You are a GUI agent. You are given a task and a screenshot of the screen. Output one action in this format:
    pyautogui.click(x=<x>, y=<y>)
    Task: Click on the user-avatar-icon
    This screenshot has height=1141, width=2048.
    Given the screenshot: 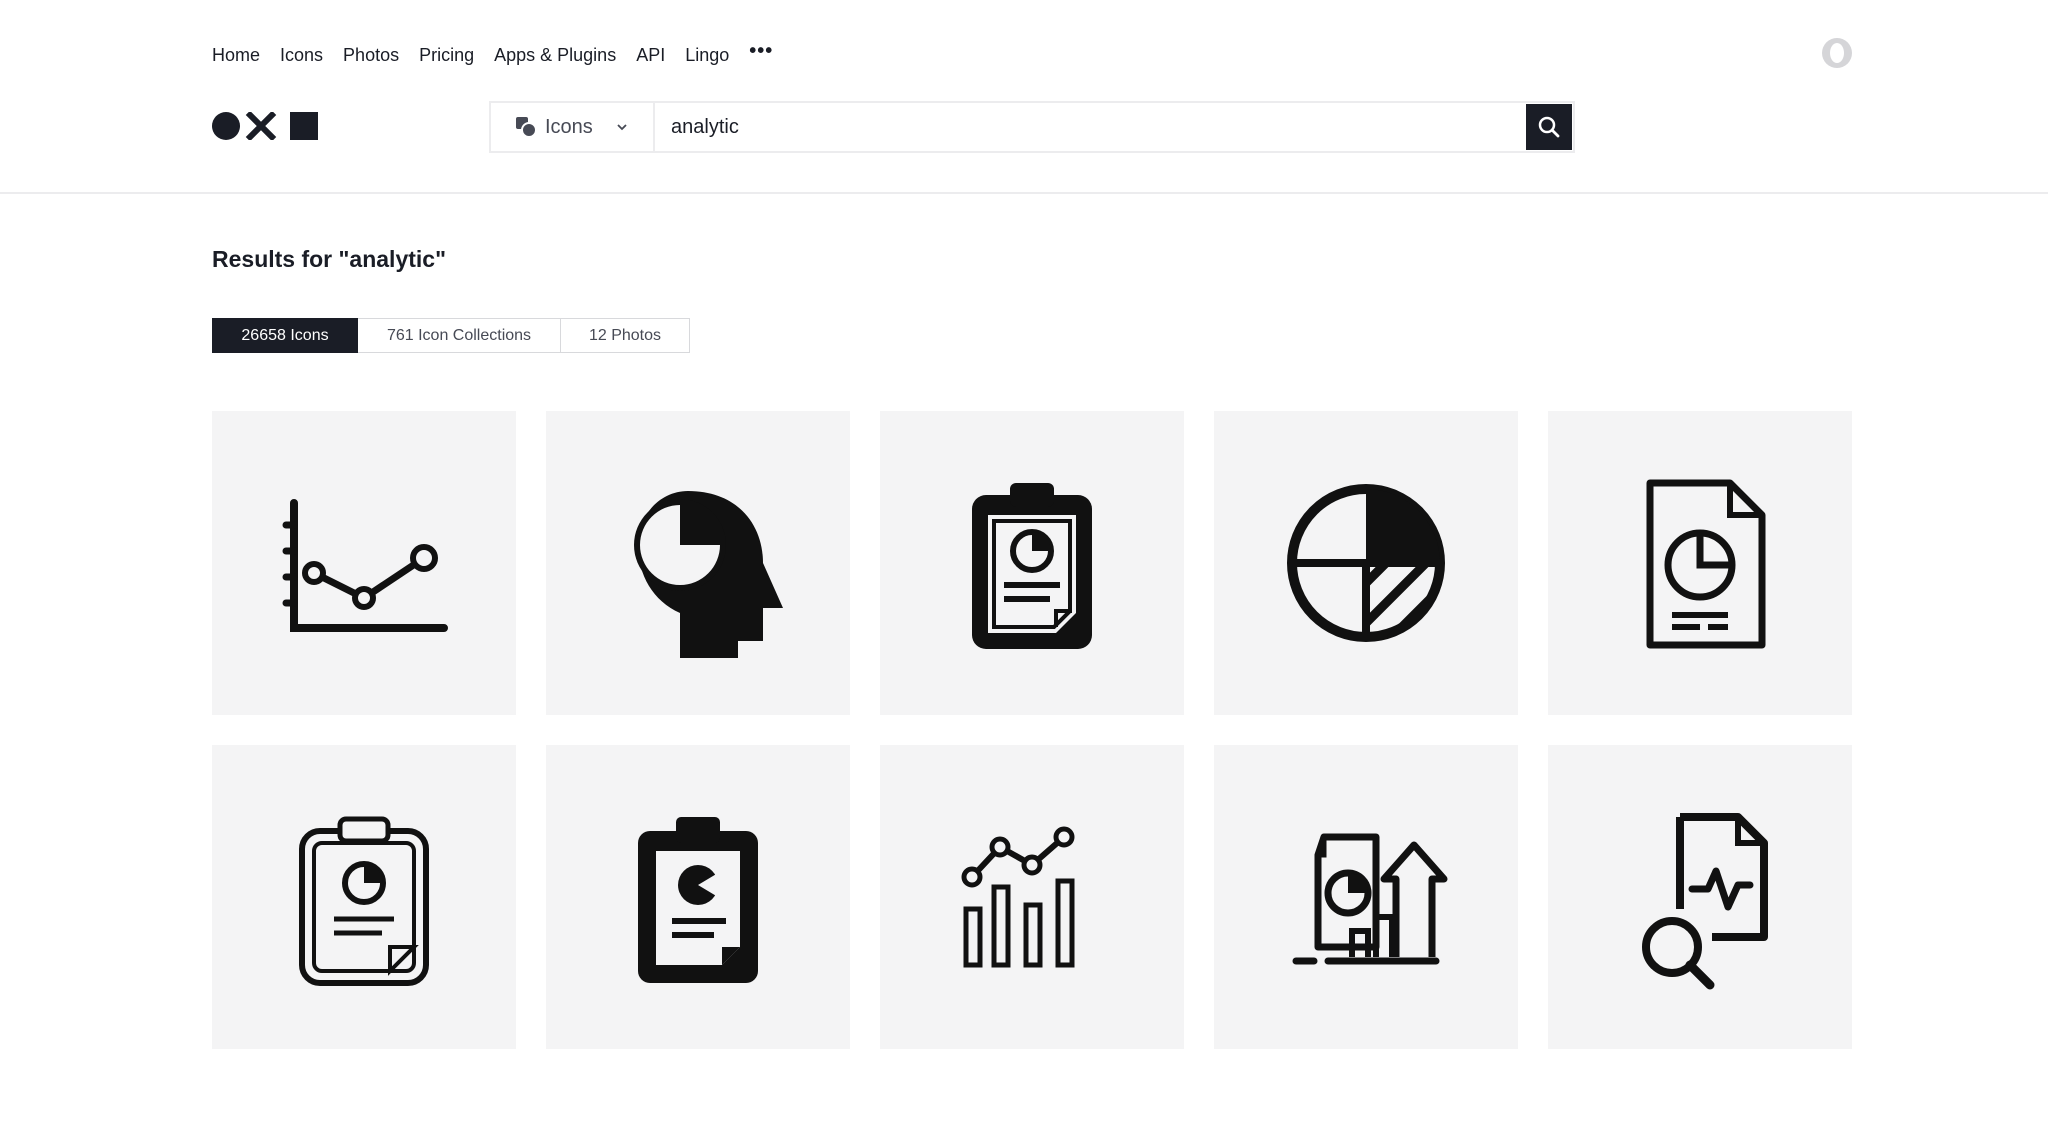 What is the action you would take?
    pyautogui.click(x=1837, y=53)
    